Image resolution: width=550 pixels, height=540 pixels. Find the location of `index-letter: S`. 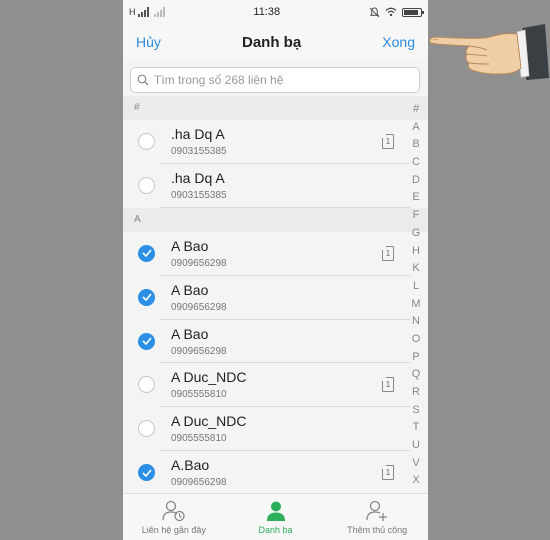

index-letter: S is located at coordinates (415, 411).